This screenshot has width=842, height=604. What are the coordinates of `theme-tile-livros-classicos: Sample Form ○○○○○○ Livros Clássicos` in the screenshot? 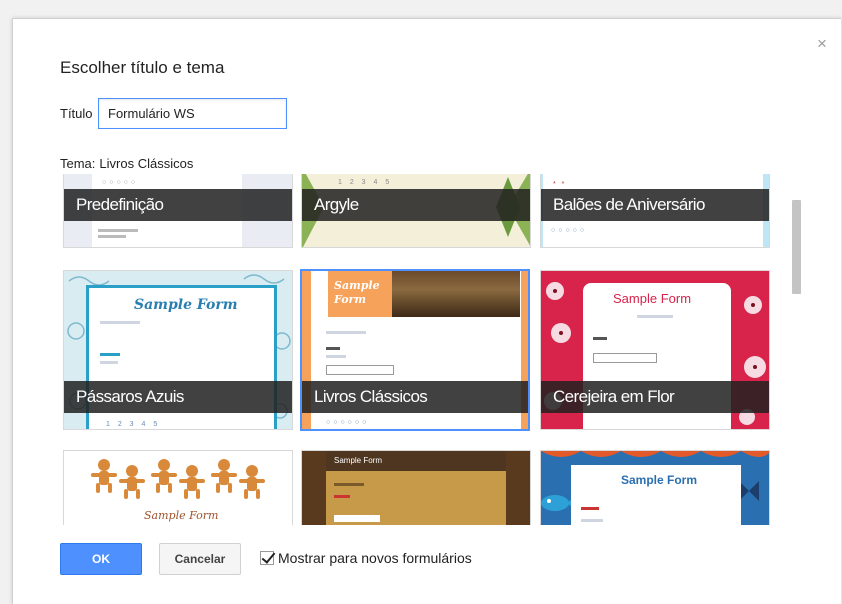 It's located at (415, 350).